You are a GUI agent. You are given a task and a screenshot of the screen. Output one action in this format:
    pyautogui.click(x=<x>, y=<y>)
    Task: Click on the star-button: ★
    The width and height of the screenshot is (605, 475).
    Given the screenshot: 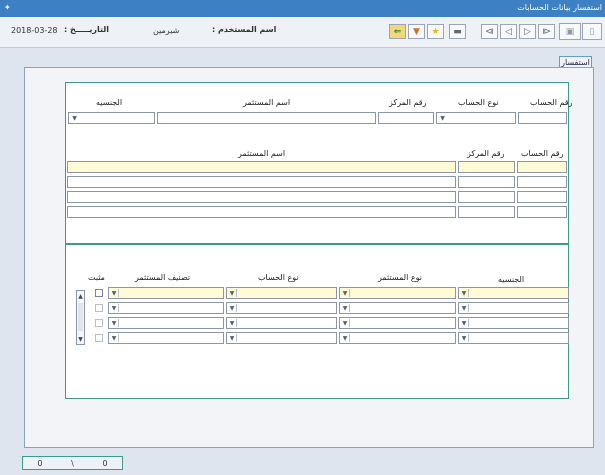 What is the action you would take?
    pyautogui.click(x=435, y=31)
    